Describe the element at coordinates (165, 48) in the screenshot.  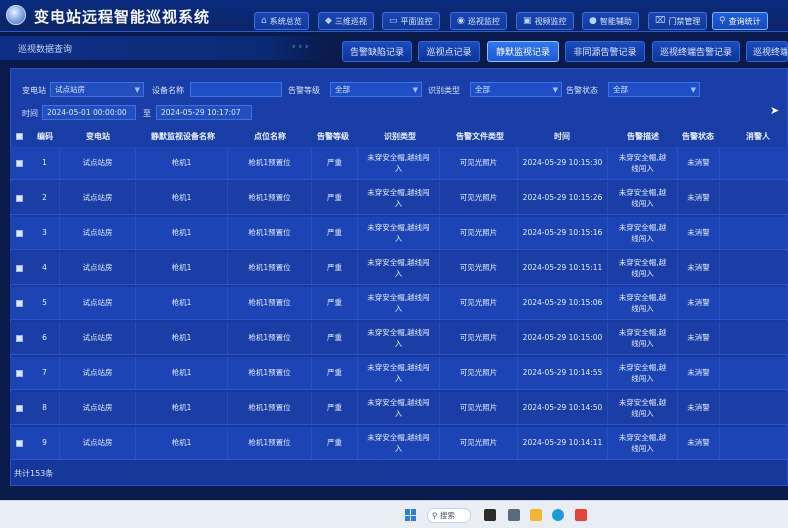
I see `breadcrumb: 巡视数据查询 › › ›` at that location.